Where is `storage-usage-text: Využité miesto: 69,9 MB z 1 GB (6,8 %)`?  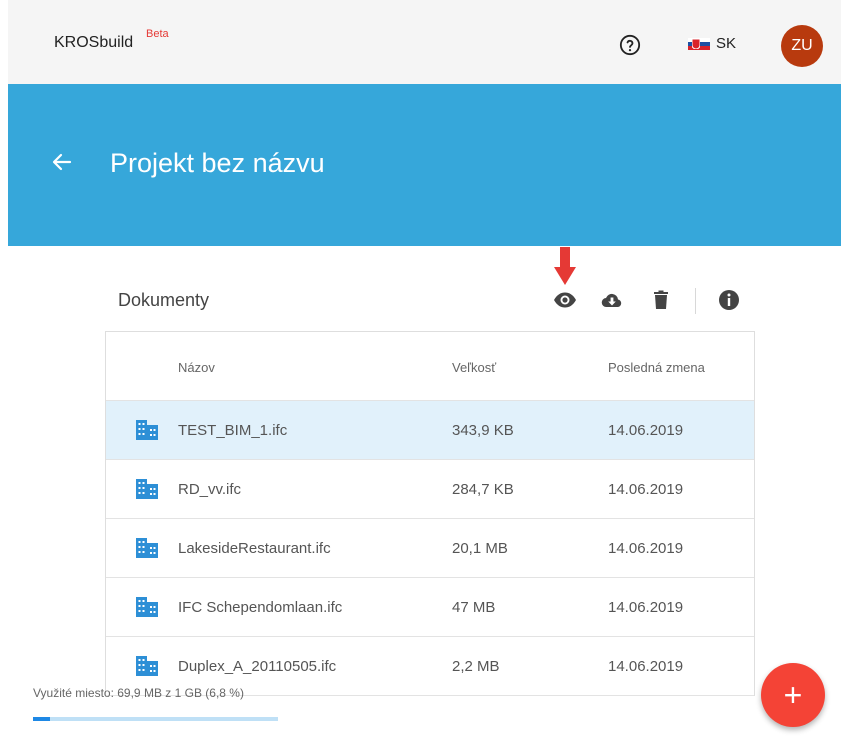 storage-usage-text: Využité miesto: 69,9 MB z 1 GB (6,8 %) is located at coordinates (138, 693).